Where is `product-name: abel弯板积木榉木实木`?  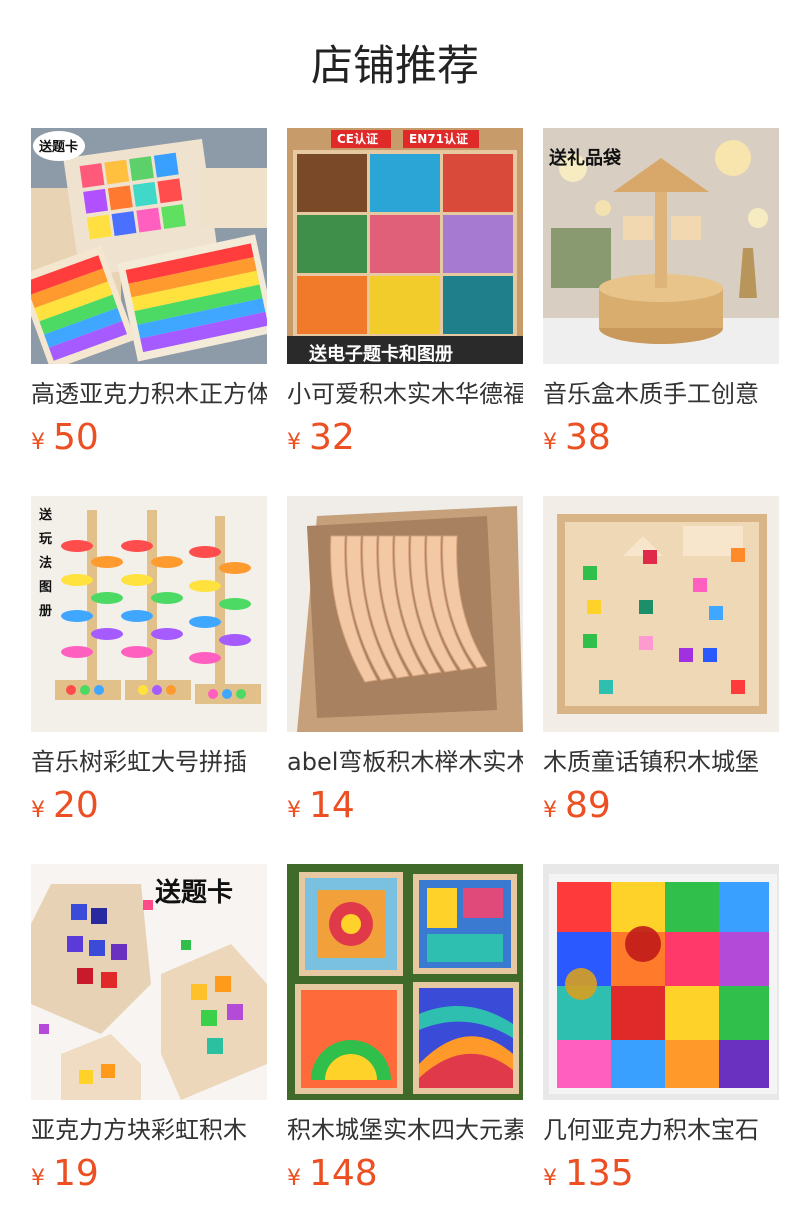 product-name: abel弯板积木榉木实木 is located at coordinates (405, 762).